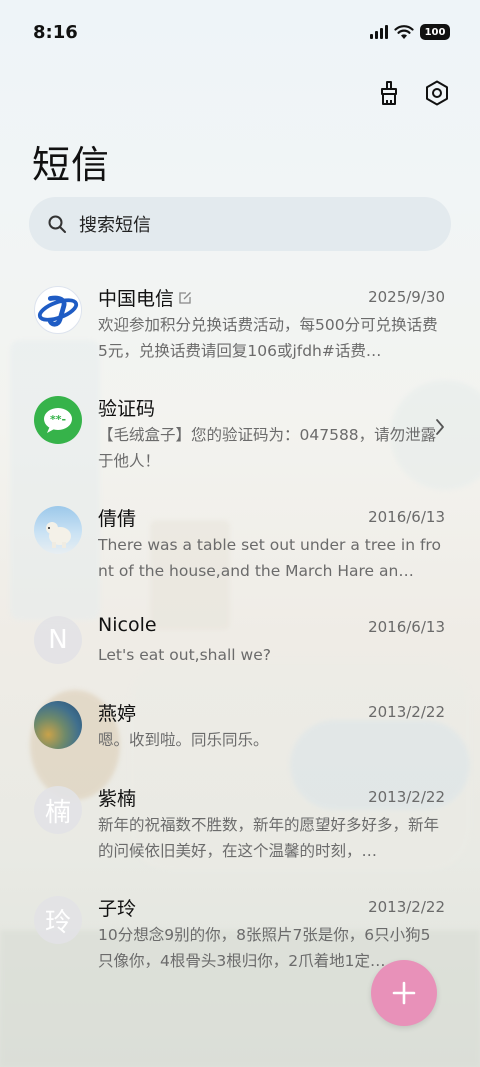 The width and height of the screenshot is (480, 1067). What do you see at coordinates (58, 920) in the screenshot?
I see `avatar-letter: 玲` at bounding box center [58, 920].